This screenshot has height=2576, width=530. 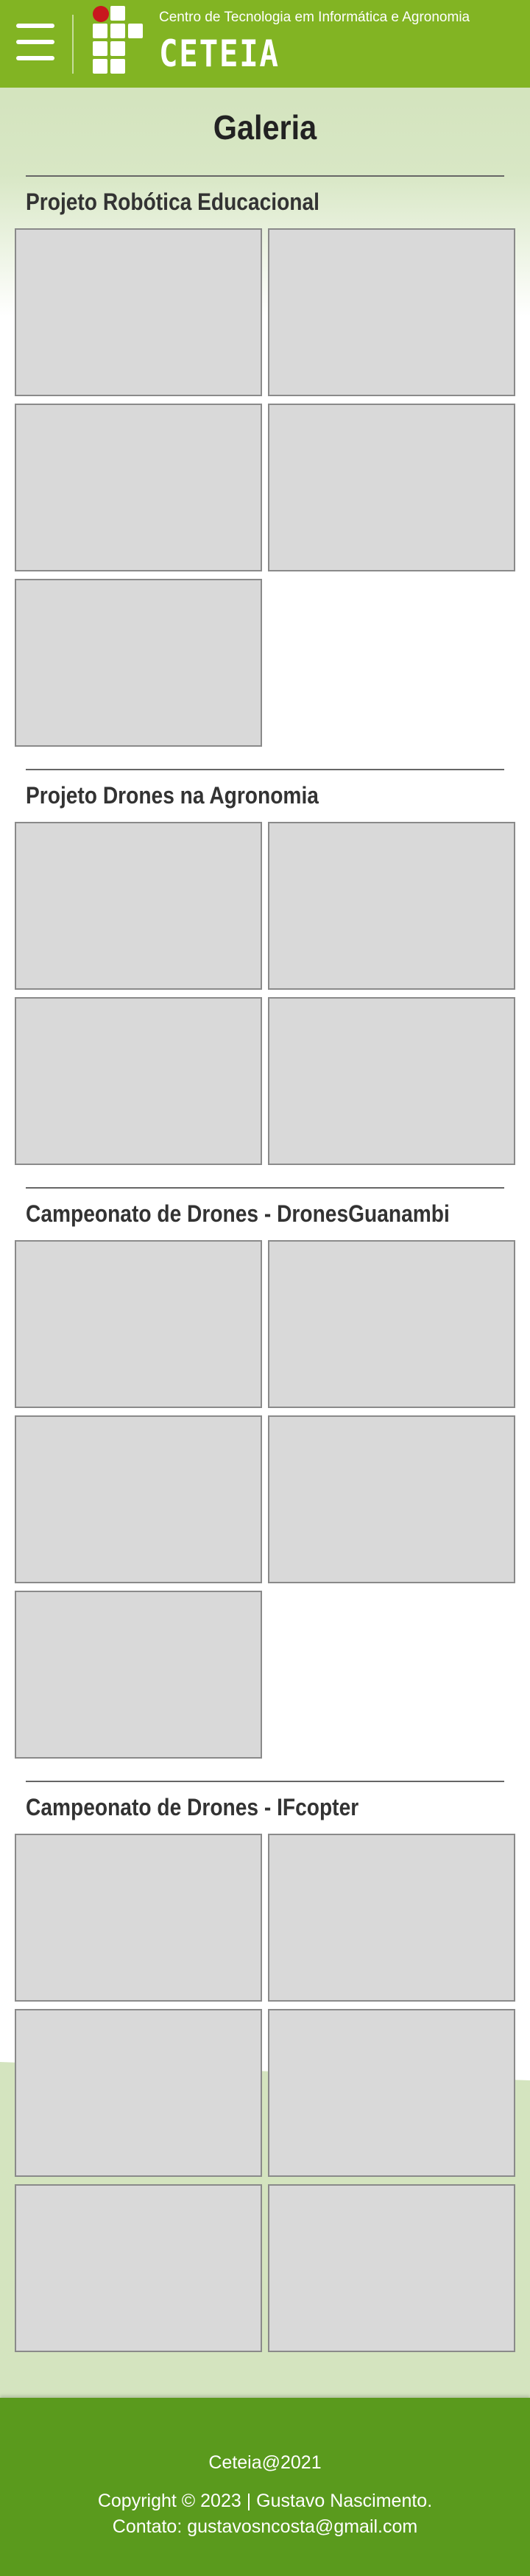 What do you see at coordinates (117, 39) in the screenshot?
I see `institution-logo` at bounding box center [117, 39].